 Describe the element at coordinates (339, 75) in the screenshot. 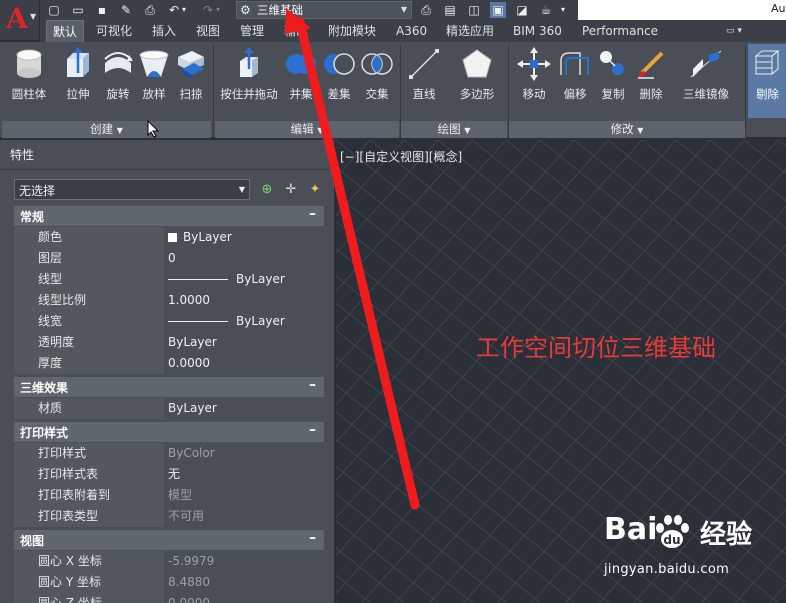

I see `subtract-button: 差集` at that location.